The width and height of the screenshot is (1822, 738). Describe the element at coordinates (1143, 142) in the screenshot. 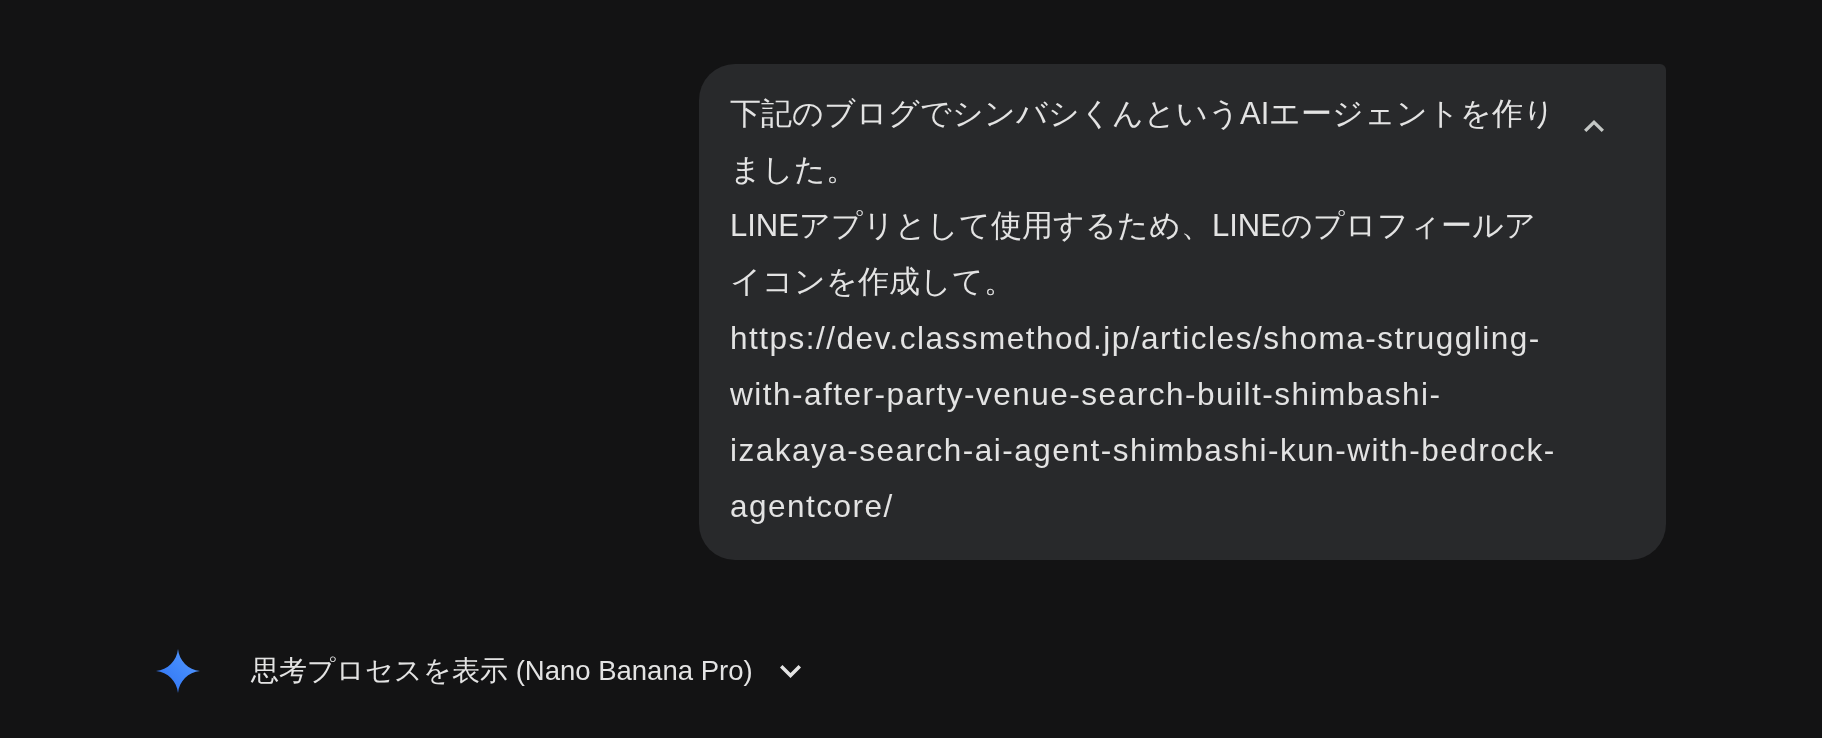

I see `message-text: 下記のブログでシンバシくんというAIエージェントを作りました。` at that location.